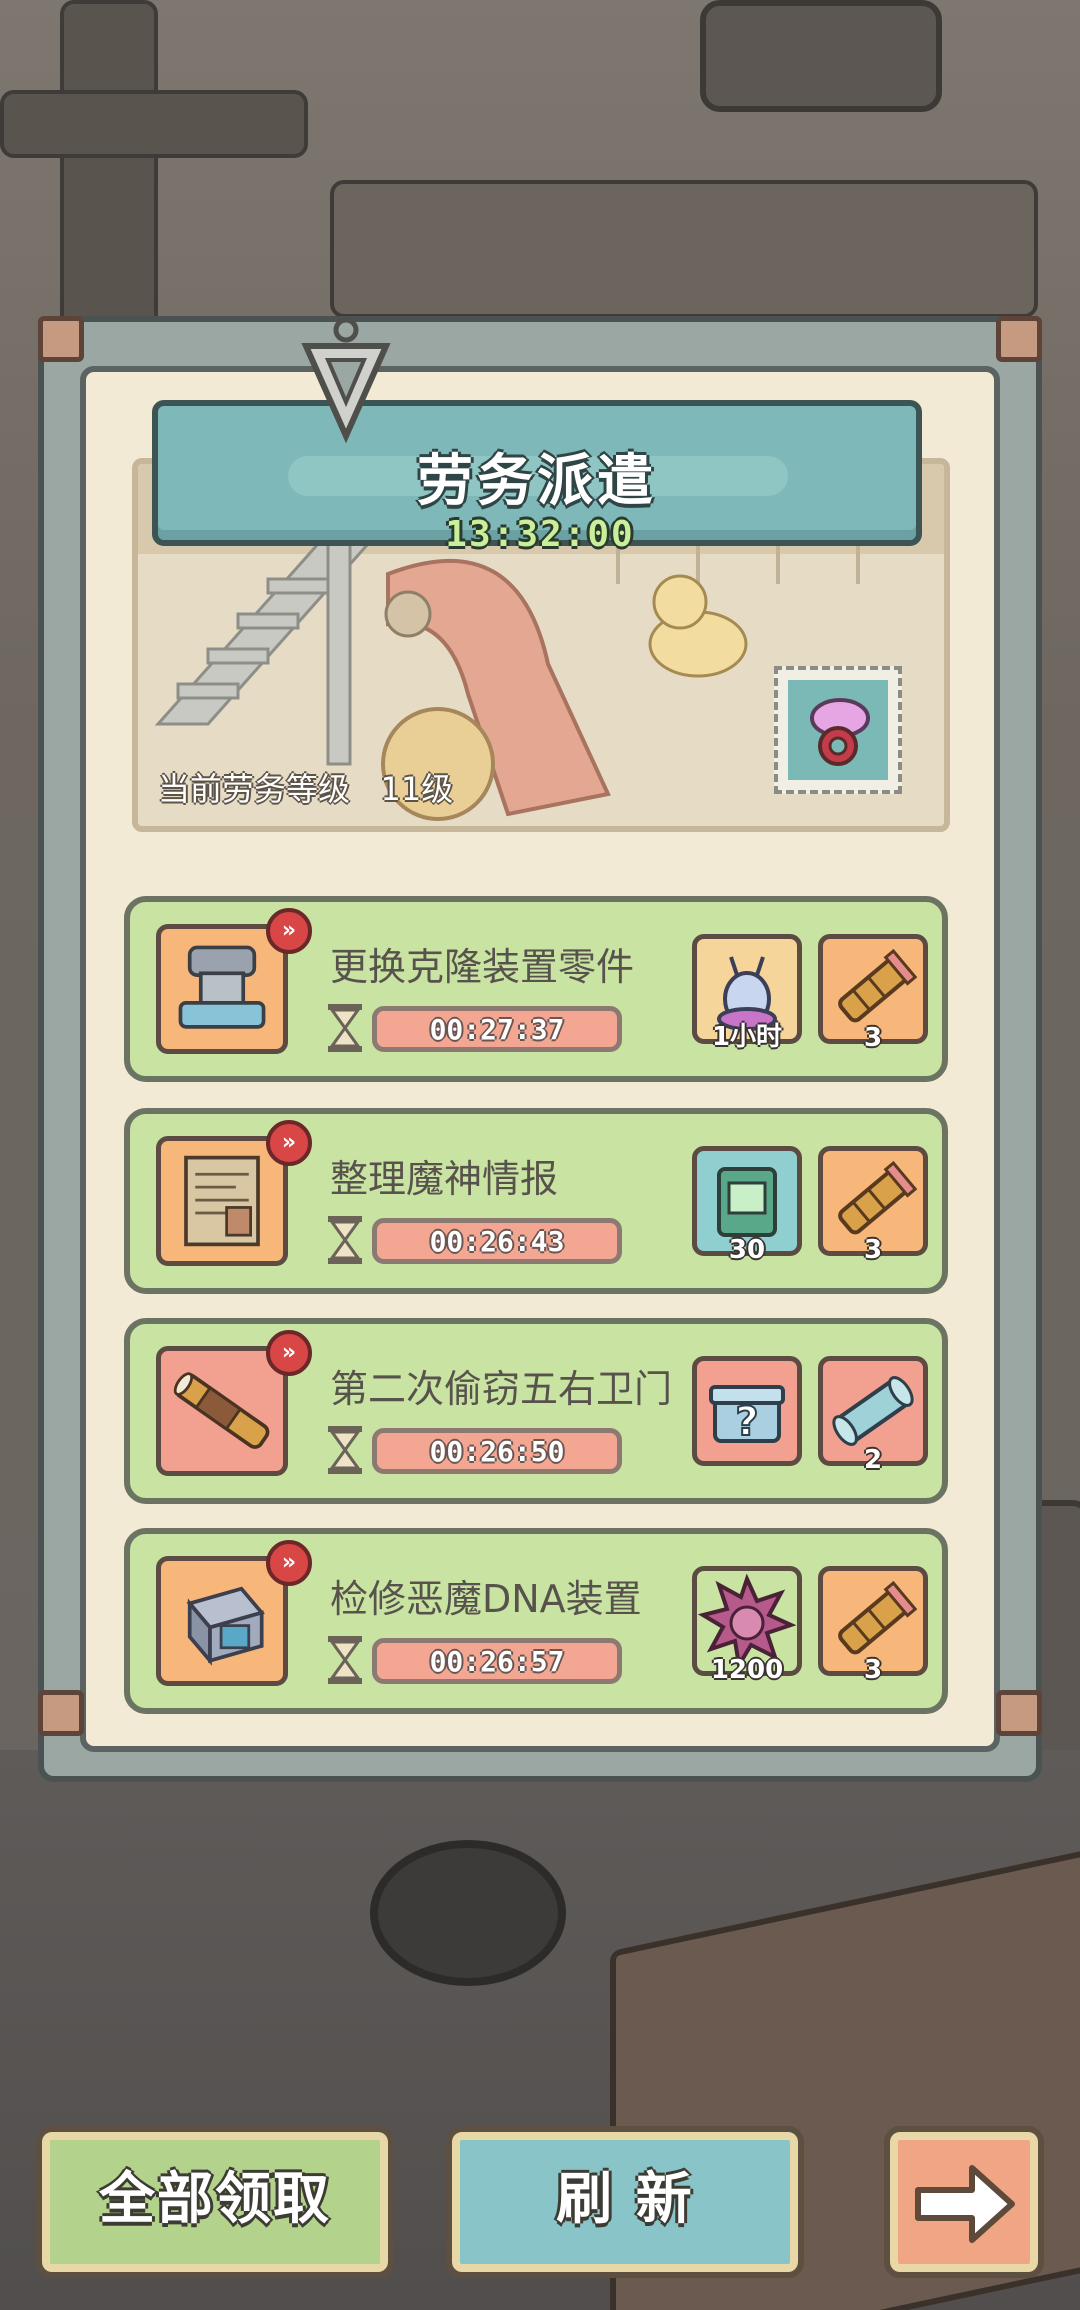  I want to click on task-timer: 00:26:43, so click(497, 1241).